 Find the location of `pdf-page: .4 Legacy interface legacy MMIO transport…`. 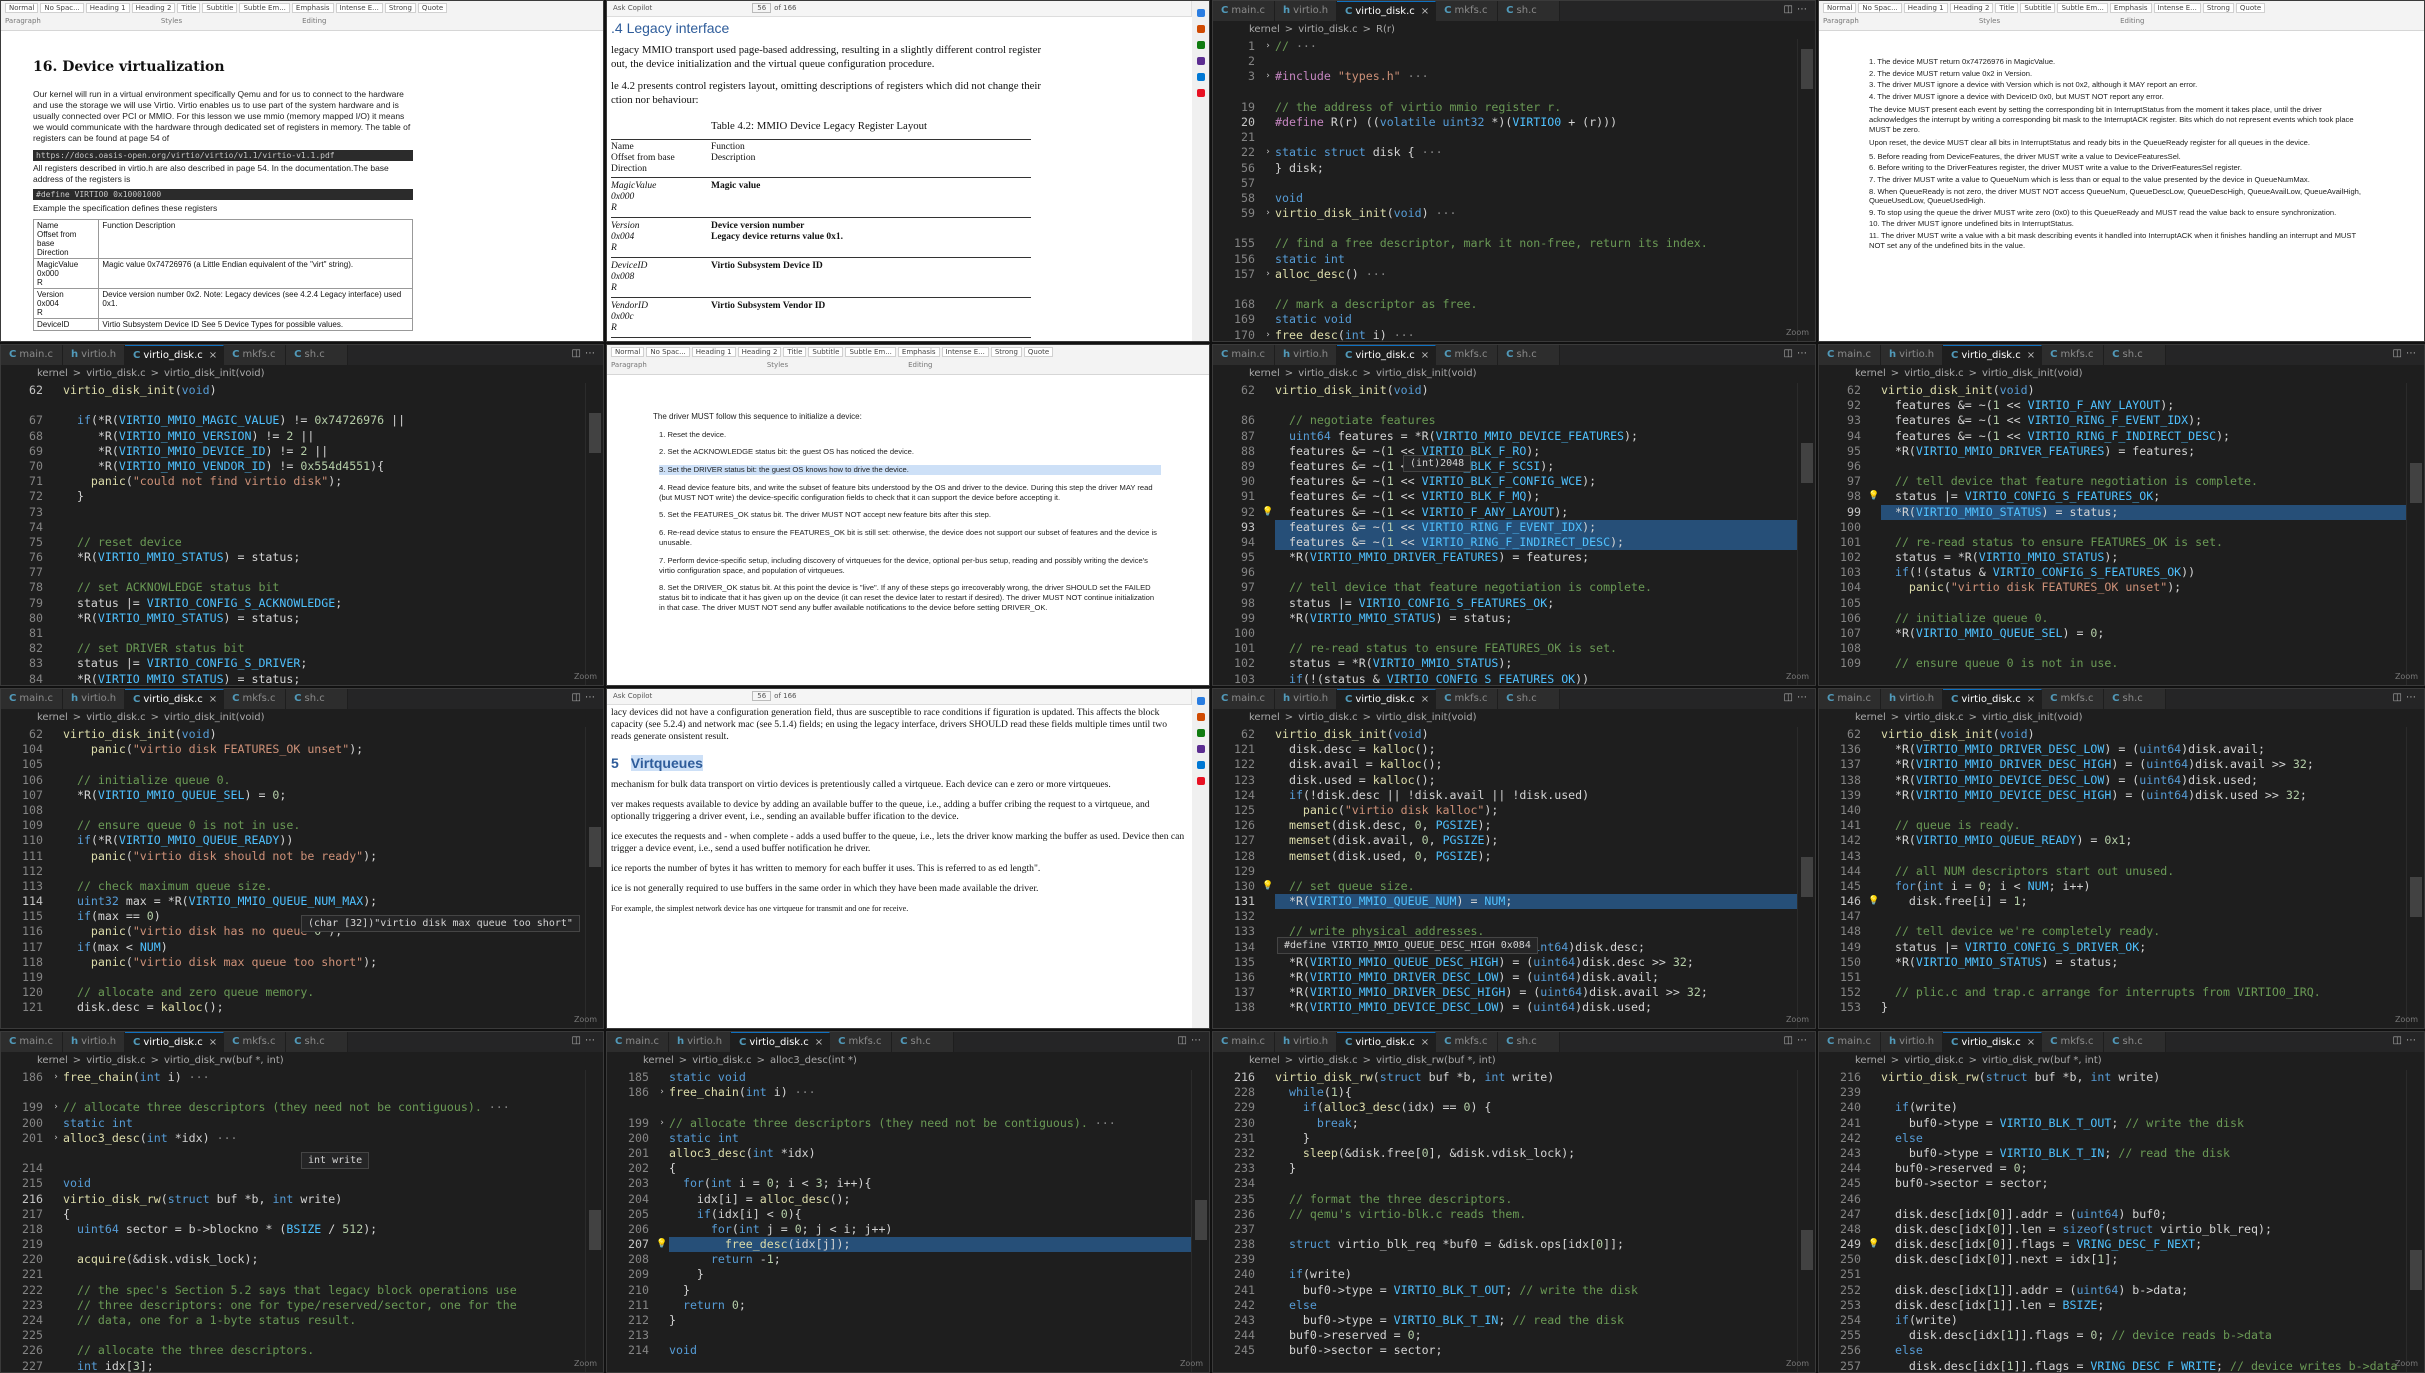

pdf-page: .4 Legacy interface legacy MMIO transport… is located at coordinates (899, 179).